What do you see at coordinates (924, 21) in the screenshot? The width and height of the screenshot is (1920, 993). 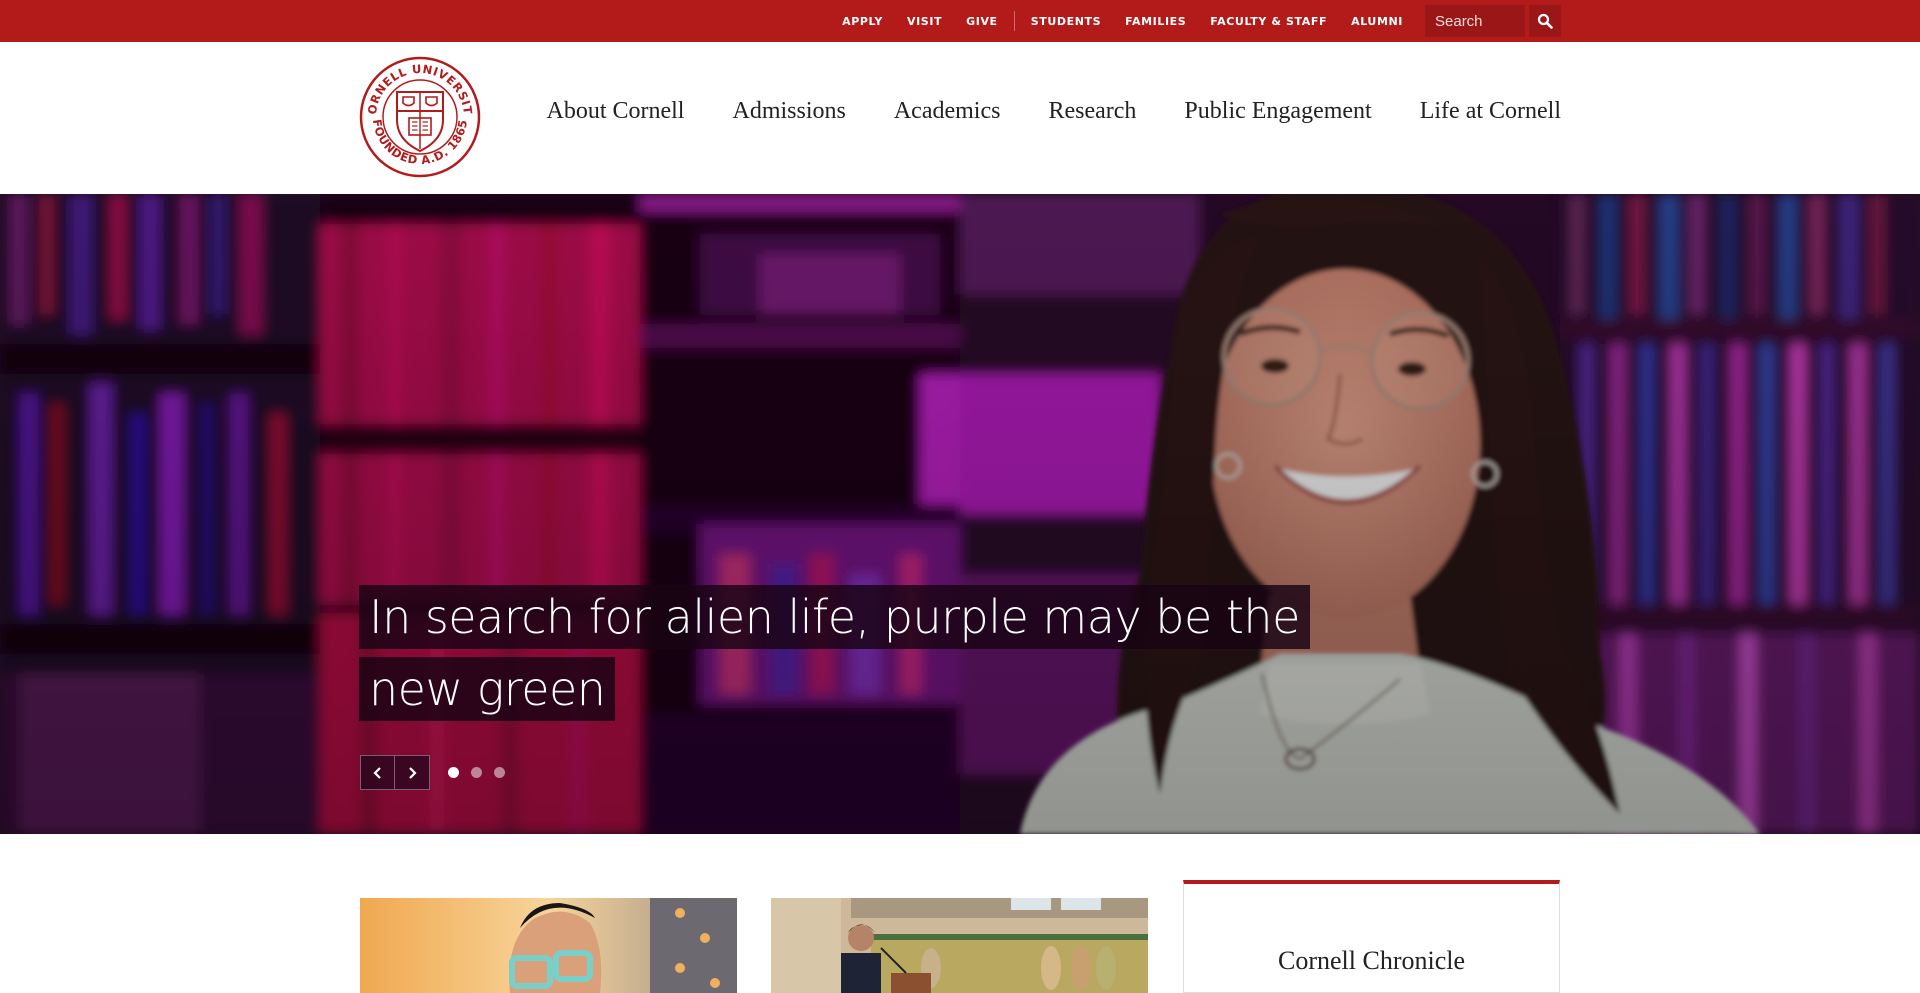 I see `util-link-visit: VISIT` at bounding box center [924, 21].